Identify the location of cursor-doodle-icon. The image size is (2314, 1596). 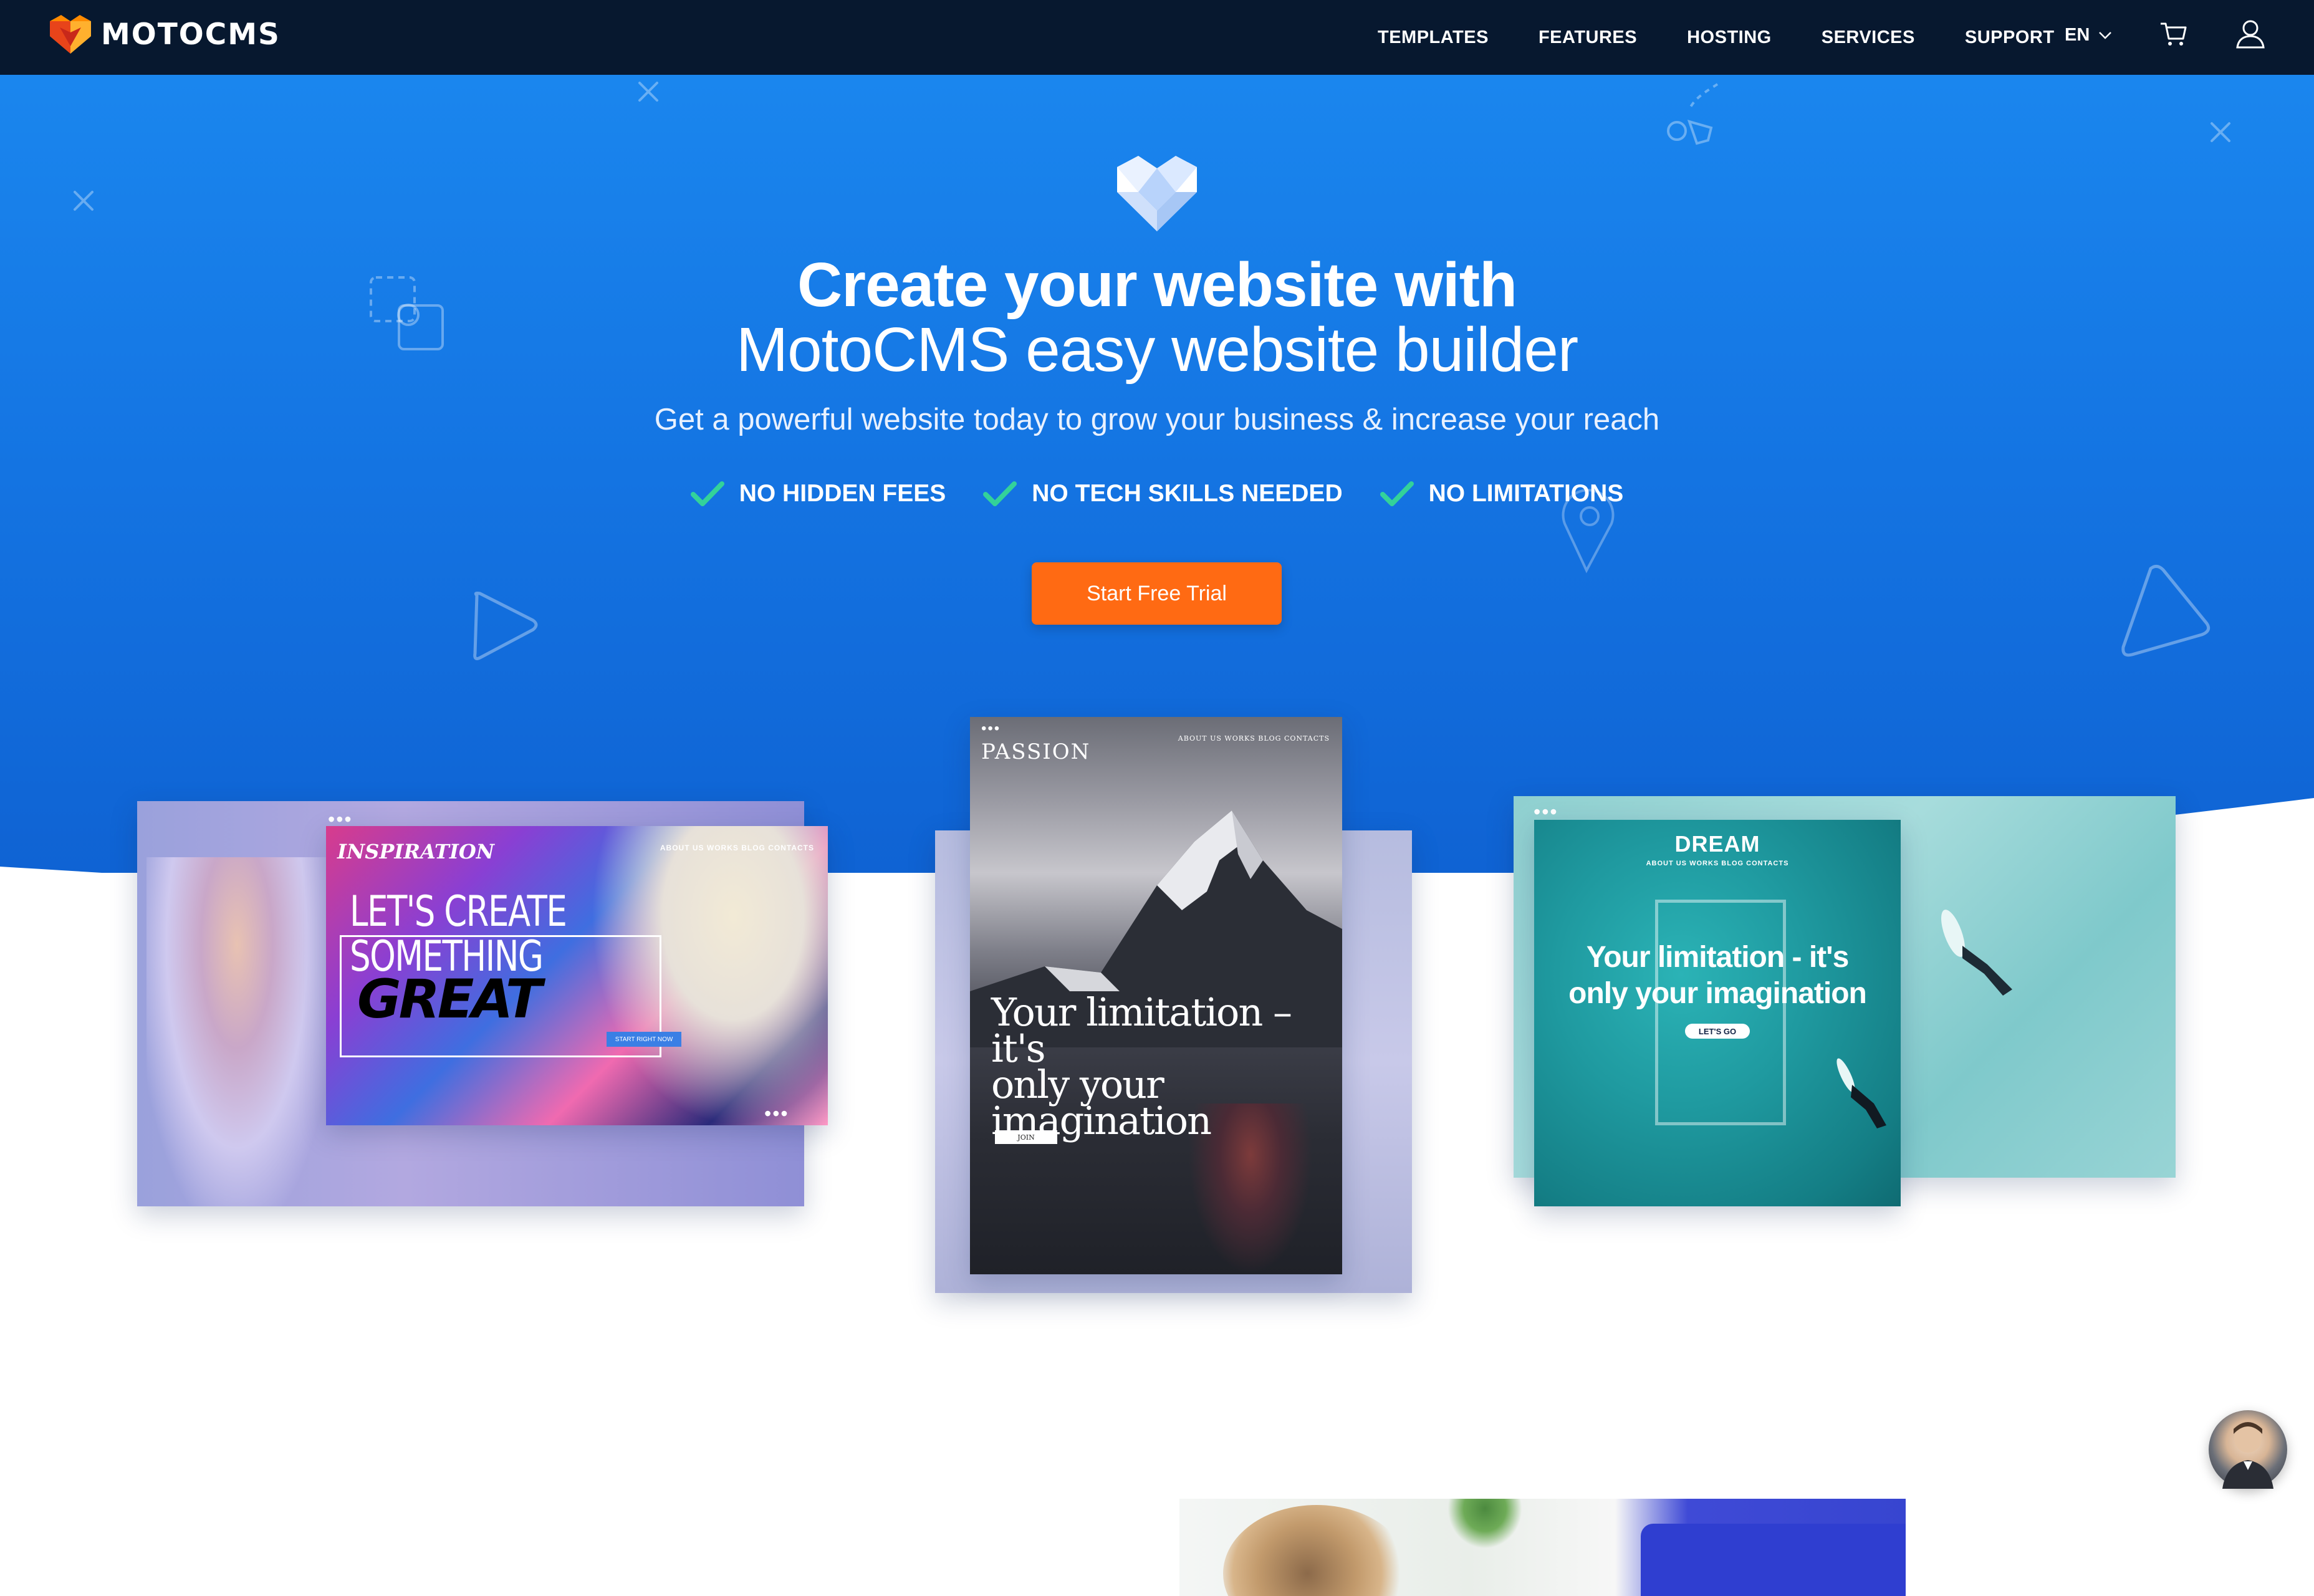
(1693, 114).